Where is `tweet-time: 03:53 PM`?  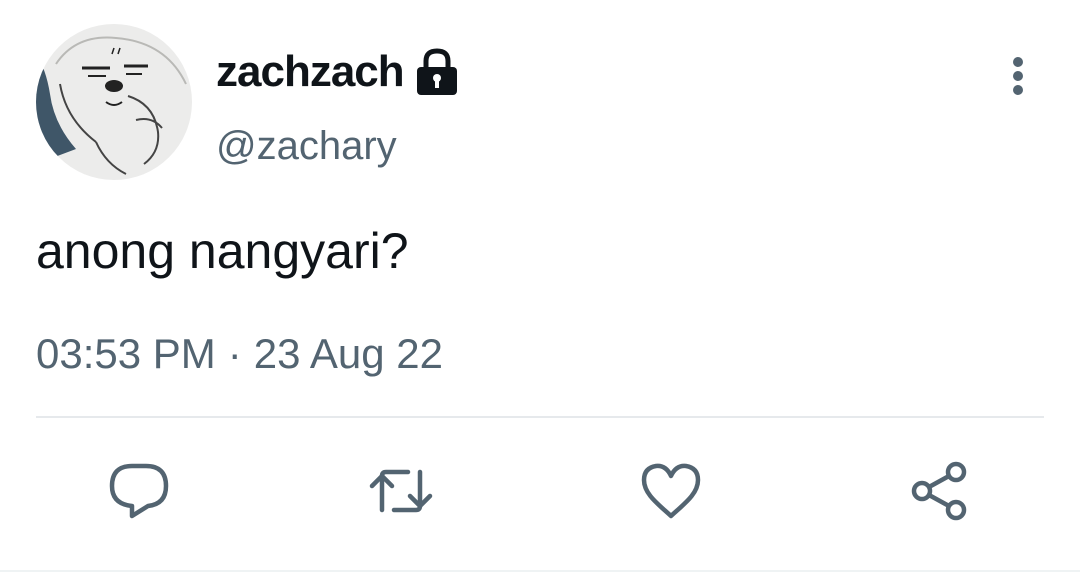 tweet-time: 03:53 PM is located at coordinates (126, 353).